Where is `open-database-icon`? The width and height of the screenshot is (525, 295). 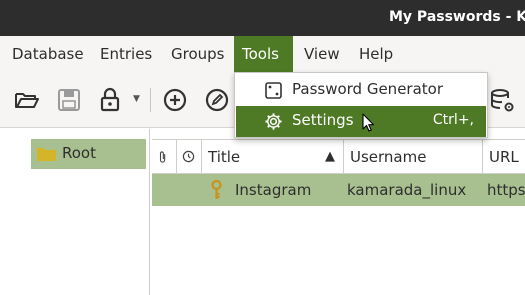
open-database-icon is located at coordinates (27, 100).